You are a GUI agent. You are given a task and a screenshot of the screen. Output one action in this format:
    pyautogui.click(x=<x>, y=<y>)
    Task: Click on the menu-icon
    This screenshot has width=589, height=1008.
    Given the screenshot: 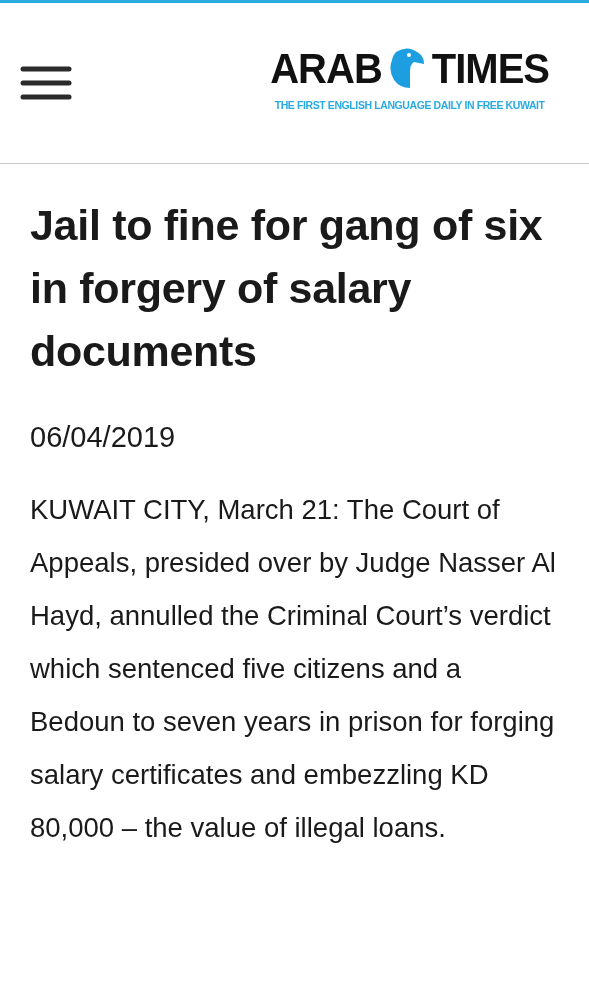 What is the action you would take?
    pyautogui.click(x=46, y=83)
    